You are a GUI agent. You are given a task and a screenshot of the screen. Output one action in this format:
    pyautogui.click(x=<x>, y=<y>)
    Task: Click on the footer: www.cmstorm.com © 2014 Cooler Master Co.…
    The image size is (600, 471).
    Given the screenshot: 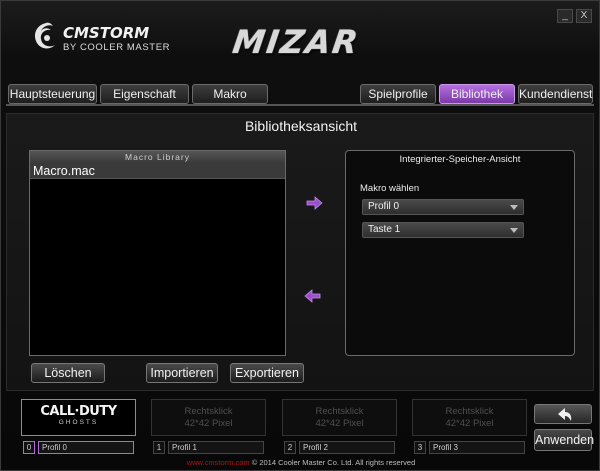 What is the action you would take?
    pyautogui.click(x=300, y=462)
    